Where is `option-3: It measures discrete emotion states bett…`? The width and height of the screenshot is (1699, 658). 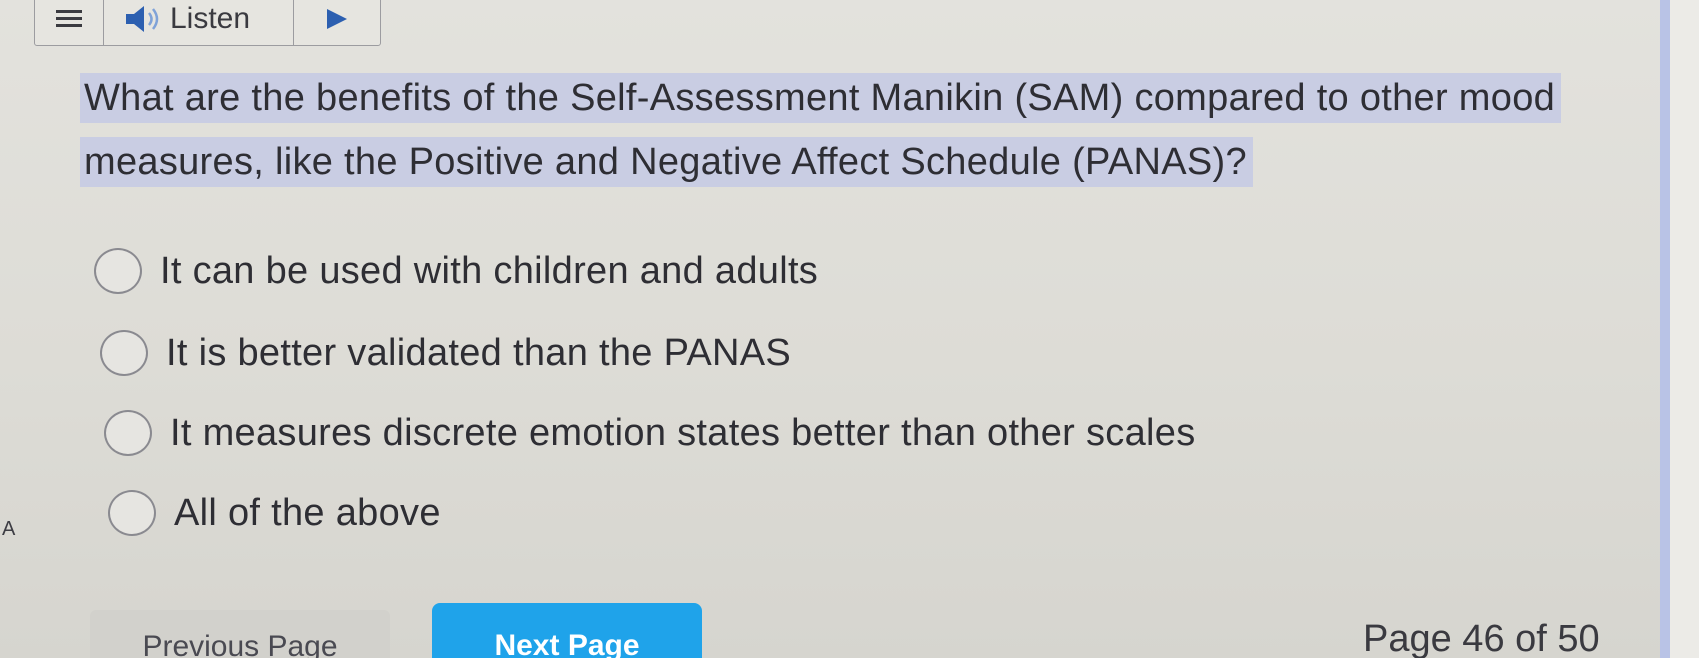
option-3: It measures discrete emotion states bett… is located at coordinates (650, 433).